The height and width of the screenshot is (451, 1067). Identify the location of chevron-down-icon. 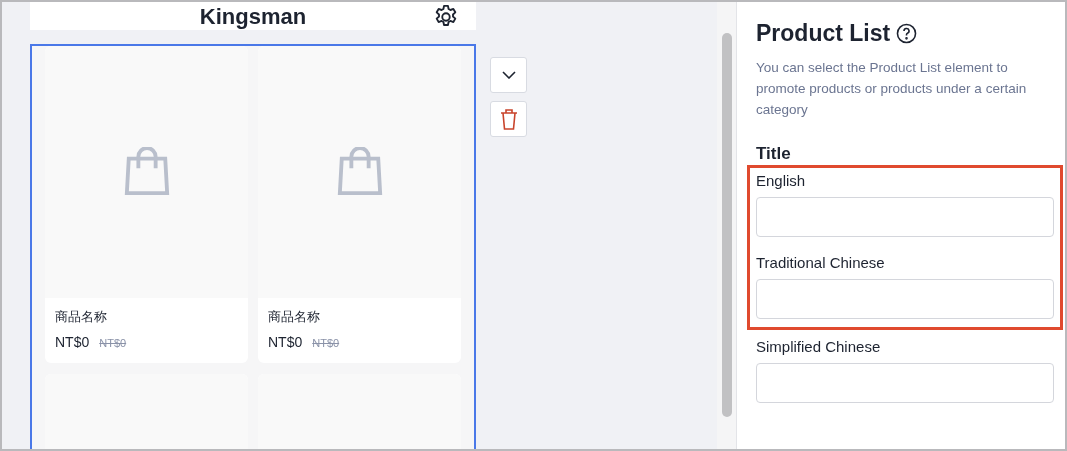
(508, 75).